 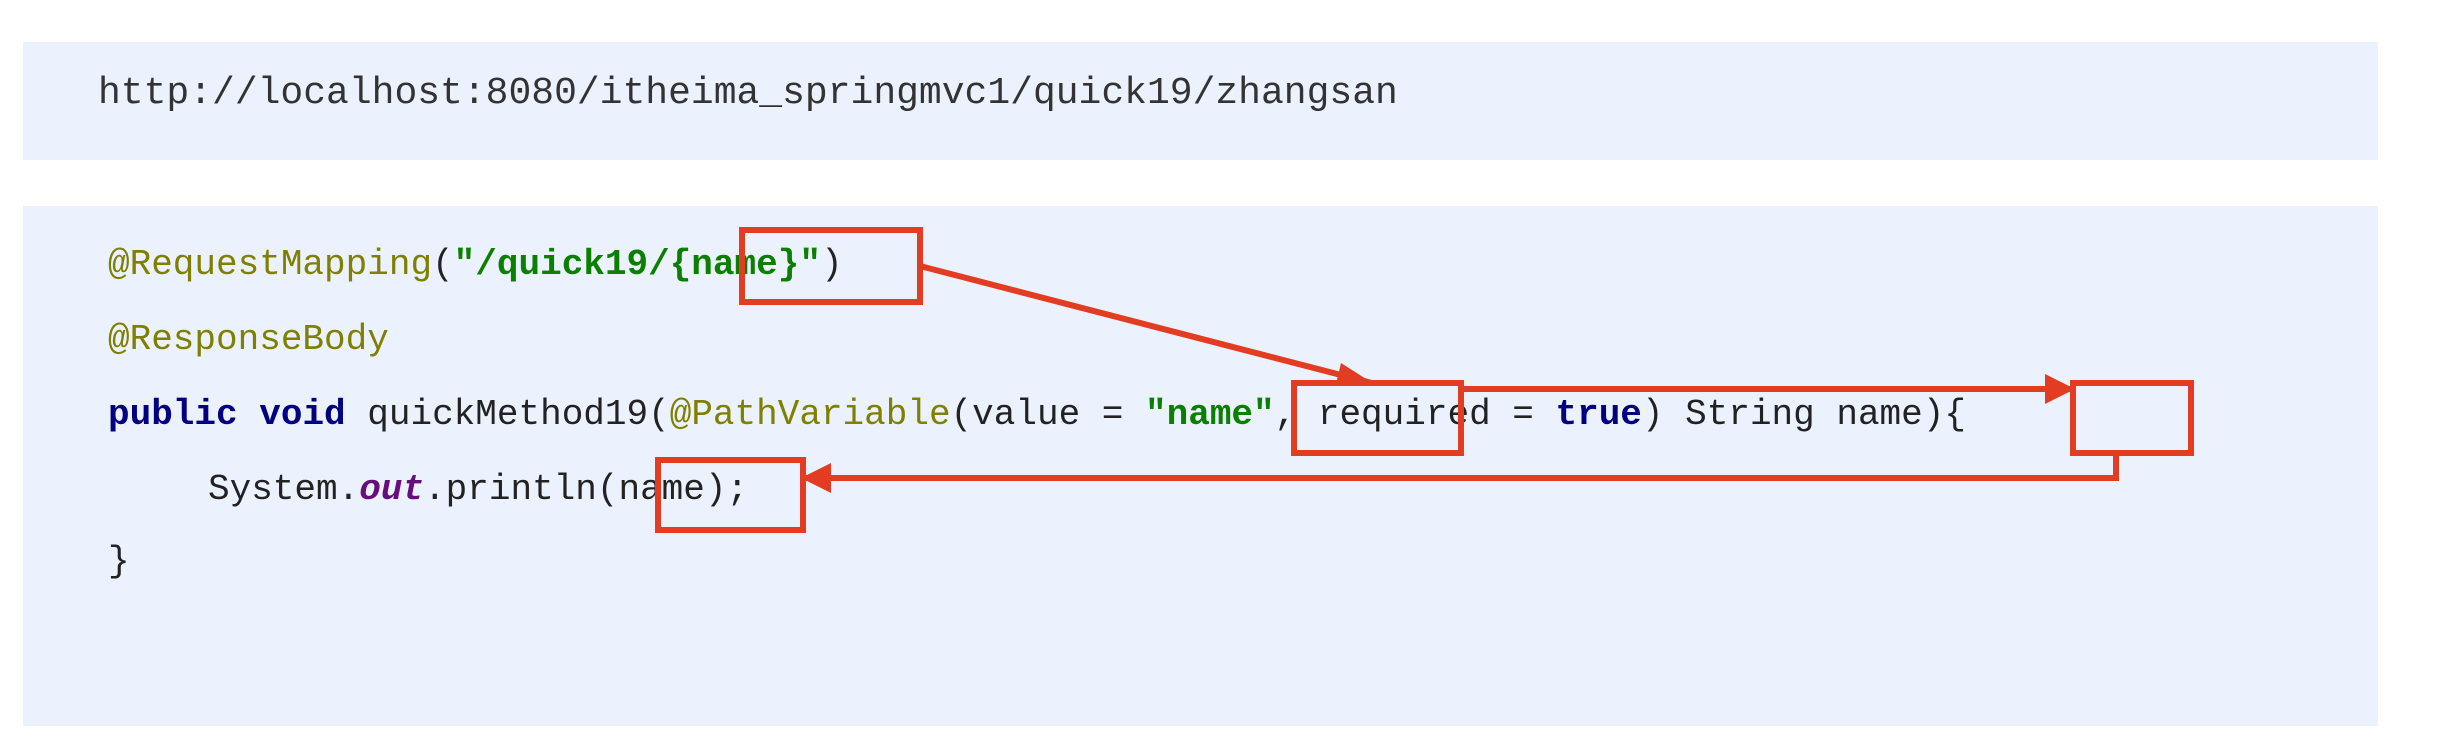 What do you see at coordinates (173, 414) in the screenshot?
I see `public-keyword: public` at bounding box center [173, 414].